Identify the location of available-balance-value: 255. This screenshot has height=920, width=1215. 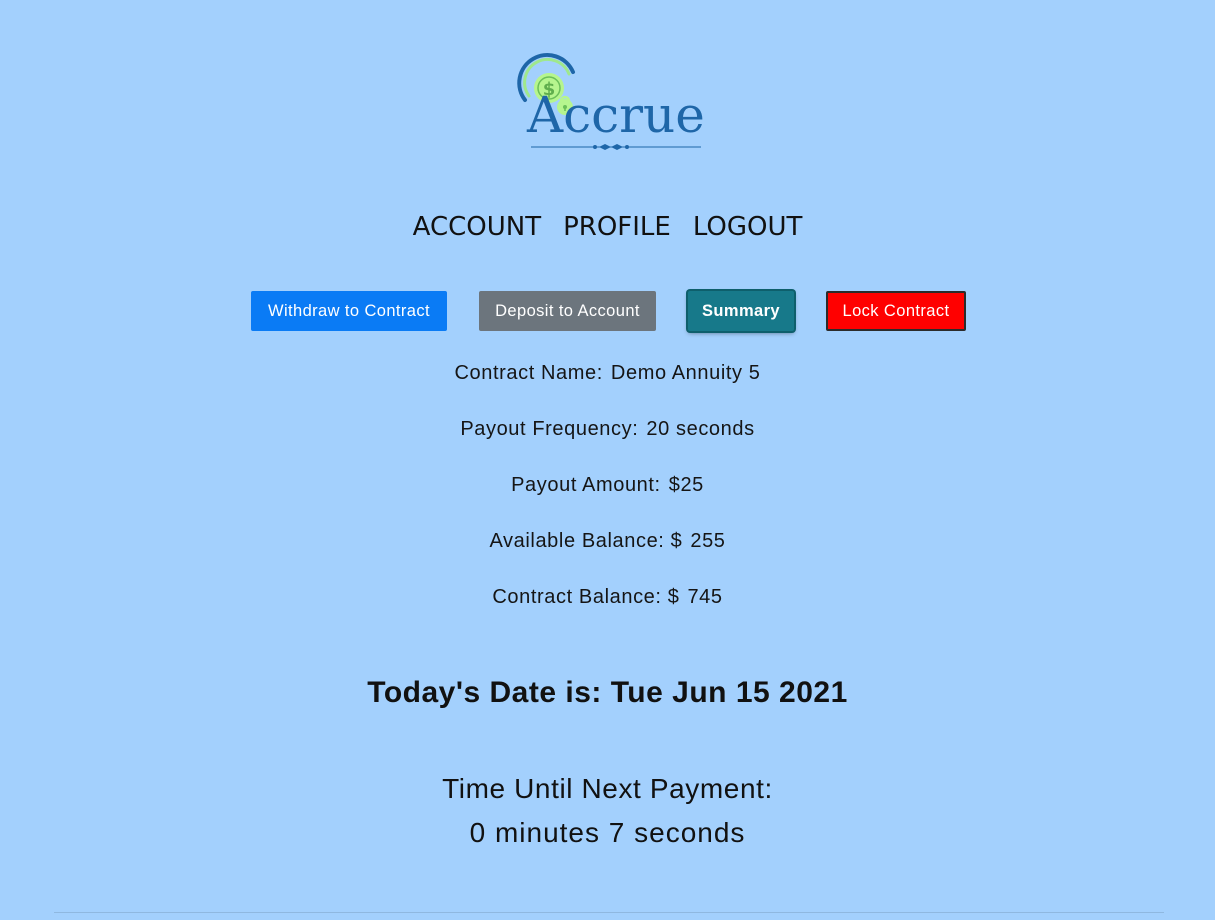
(708, 541).